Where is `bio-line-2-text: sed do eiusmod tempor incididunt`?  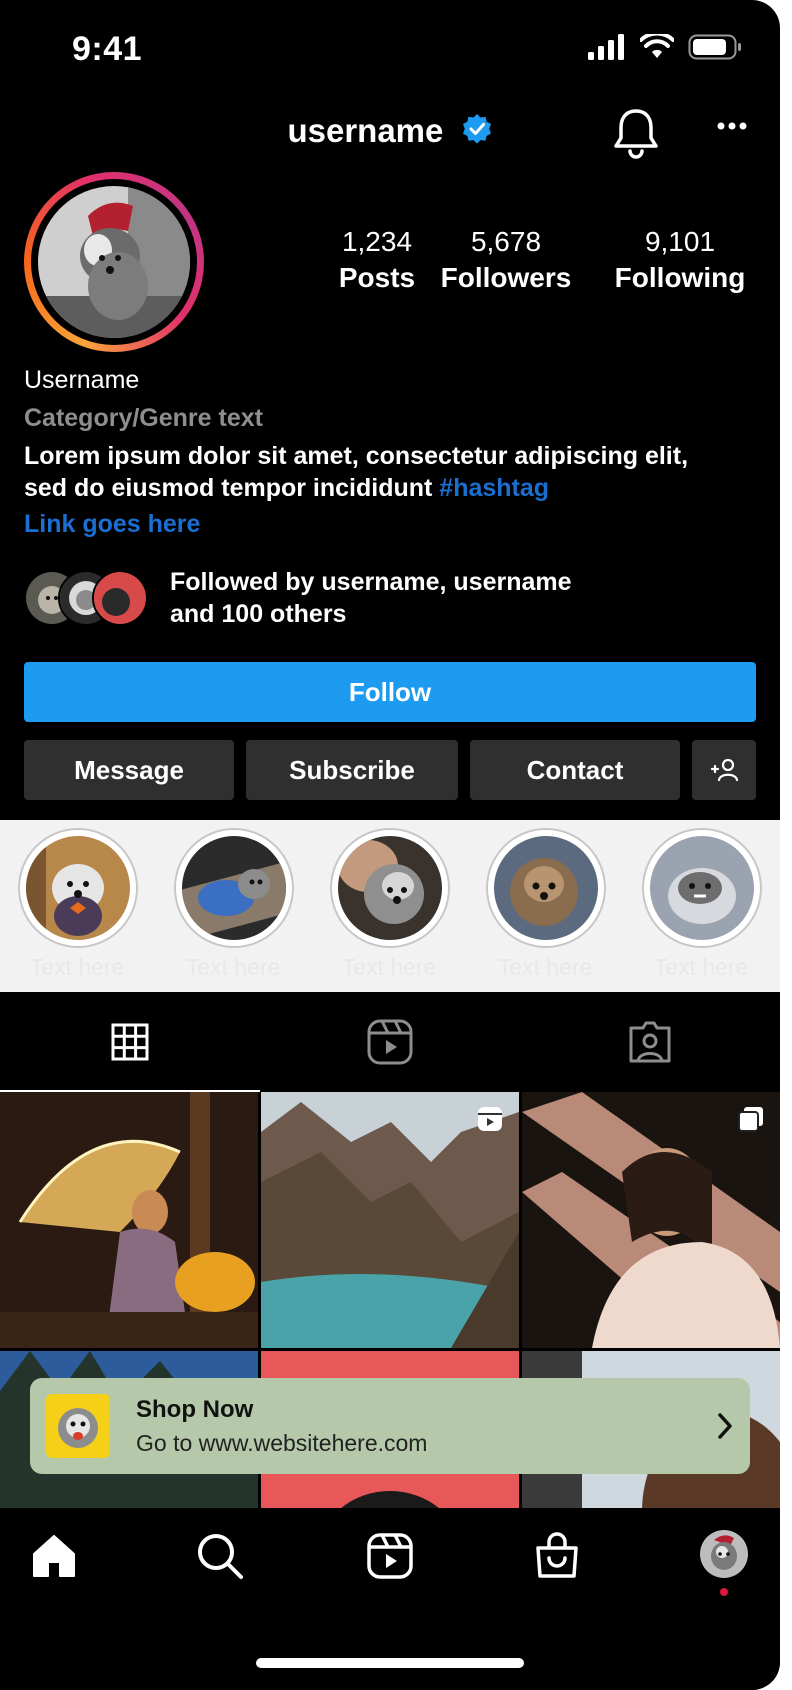 bio-line-2-text: sed do eiusmod tempor incididunt is located at coordinates (232, 488).